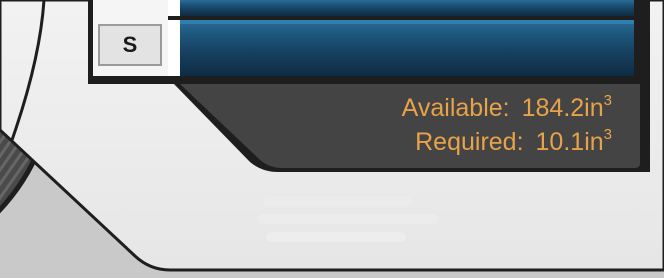 Image resolution: width=664 pixels, height=278 pixels. What do you see at coordinates (607, 100) in the screenshot?
I see `available-unit-exponent: 3` at bounding box center [607, 100].